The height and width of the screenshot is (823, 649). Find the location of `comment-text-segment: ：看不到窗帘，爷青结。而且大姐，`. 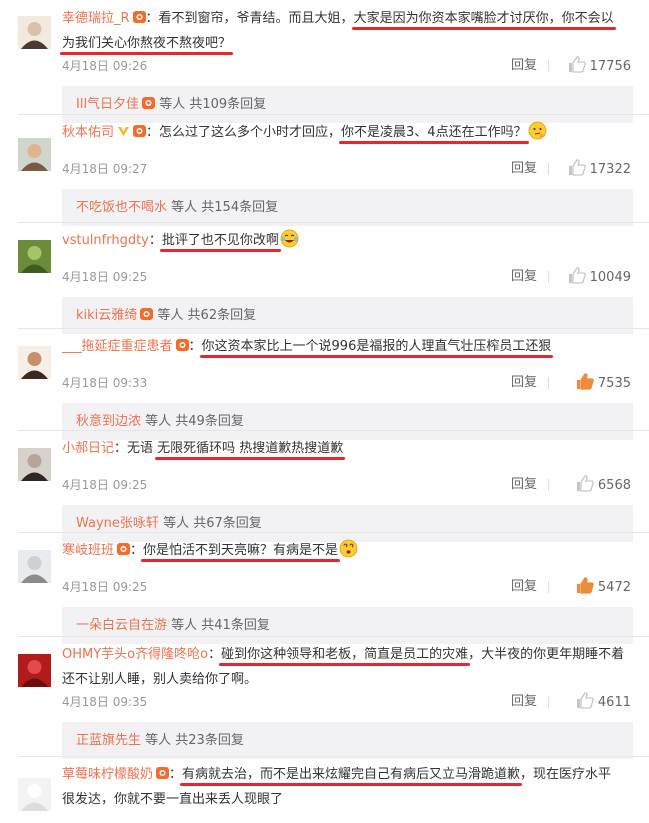

comment-text-segment: ：看不到窗帘，爷青结。而且大姐， is located at coordinates (249, 18).